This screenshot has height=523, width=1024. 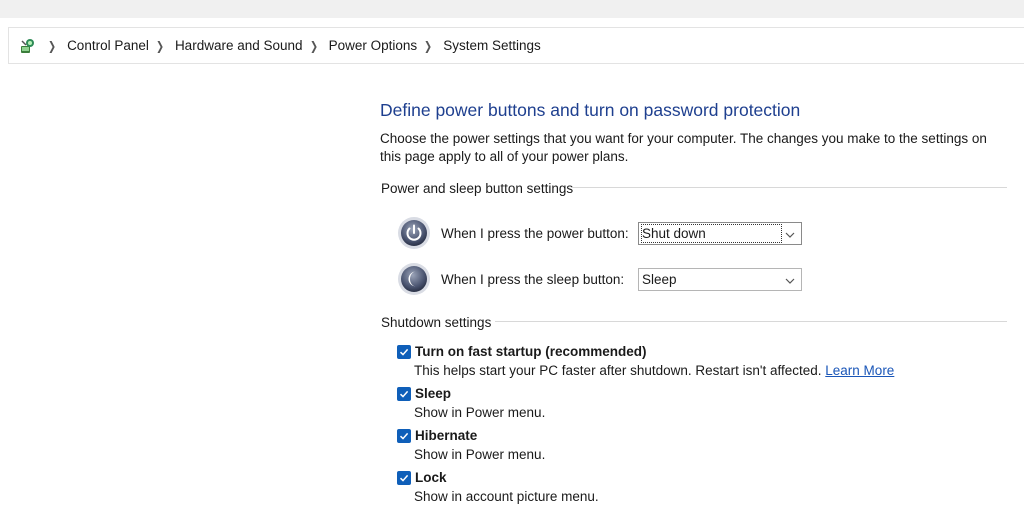 What do you see at coordinates (27, 46) in the screenshot?
I see `control-panel-icon` at bounding box center [27, 46].